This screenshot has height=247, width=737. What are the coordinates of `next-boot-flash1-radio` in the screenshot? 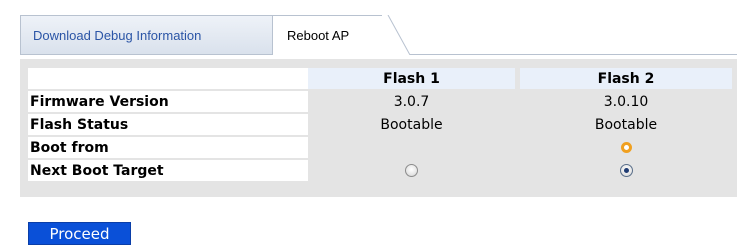 It's located at (411, 170).